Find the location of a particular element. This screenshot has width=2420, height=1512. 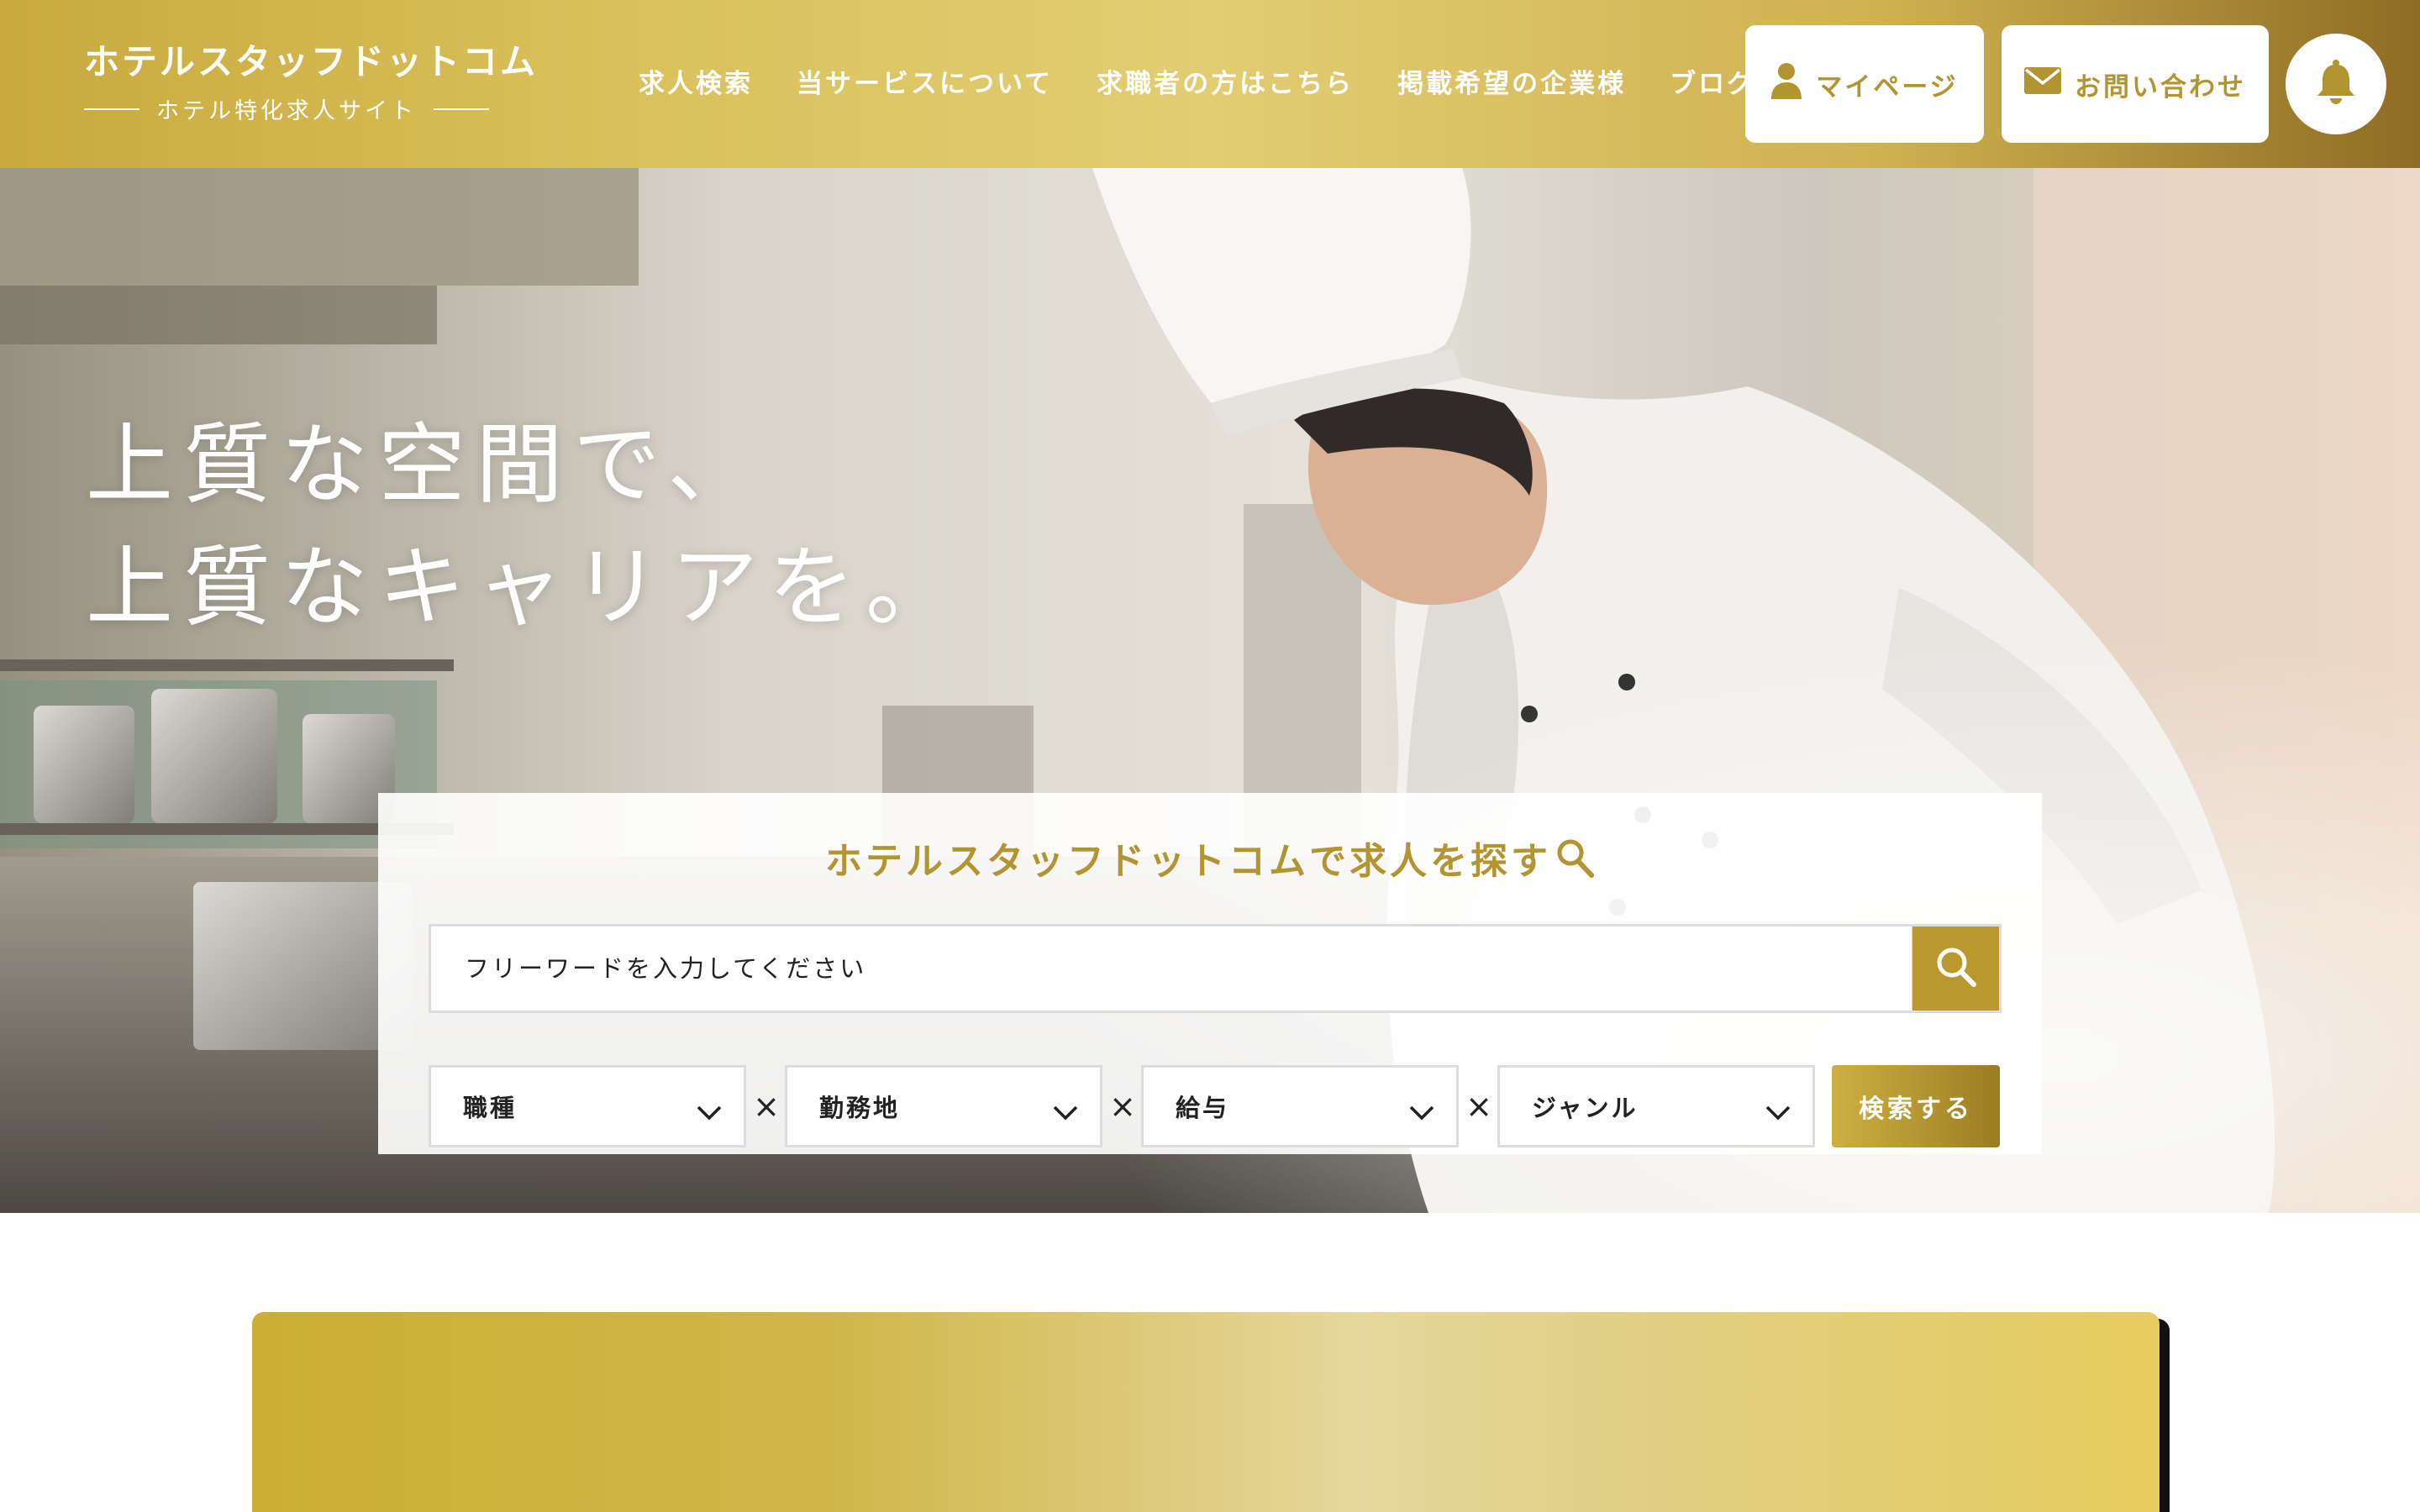

bell-icon is located at coordinates (2336, 84).